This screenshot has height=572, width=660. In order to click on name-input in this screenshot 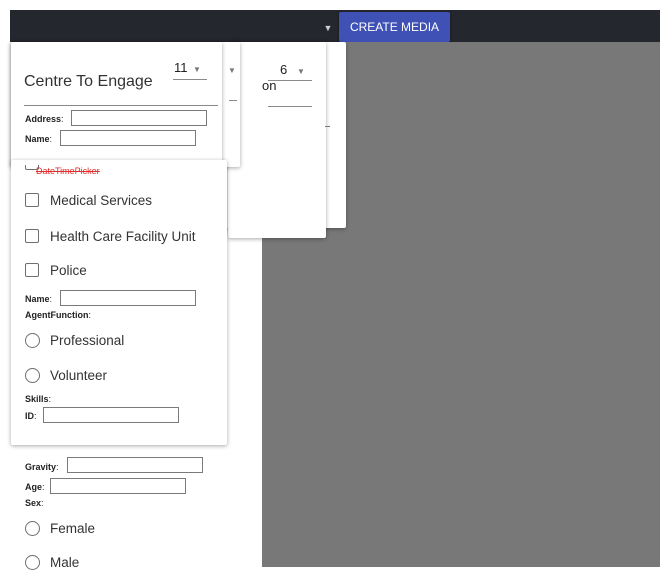, I will do `click(128, 138)`.